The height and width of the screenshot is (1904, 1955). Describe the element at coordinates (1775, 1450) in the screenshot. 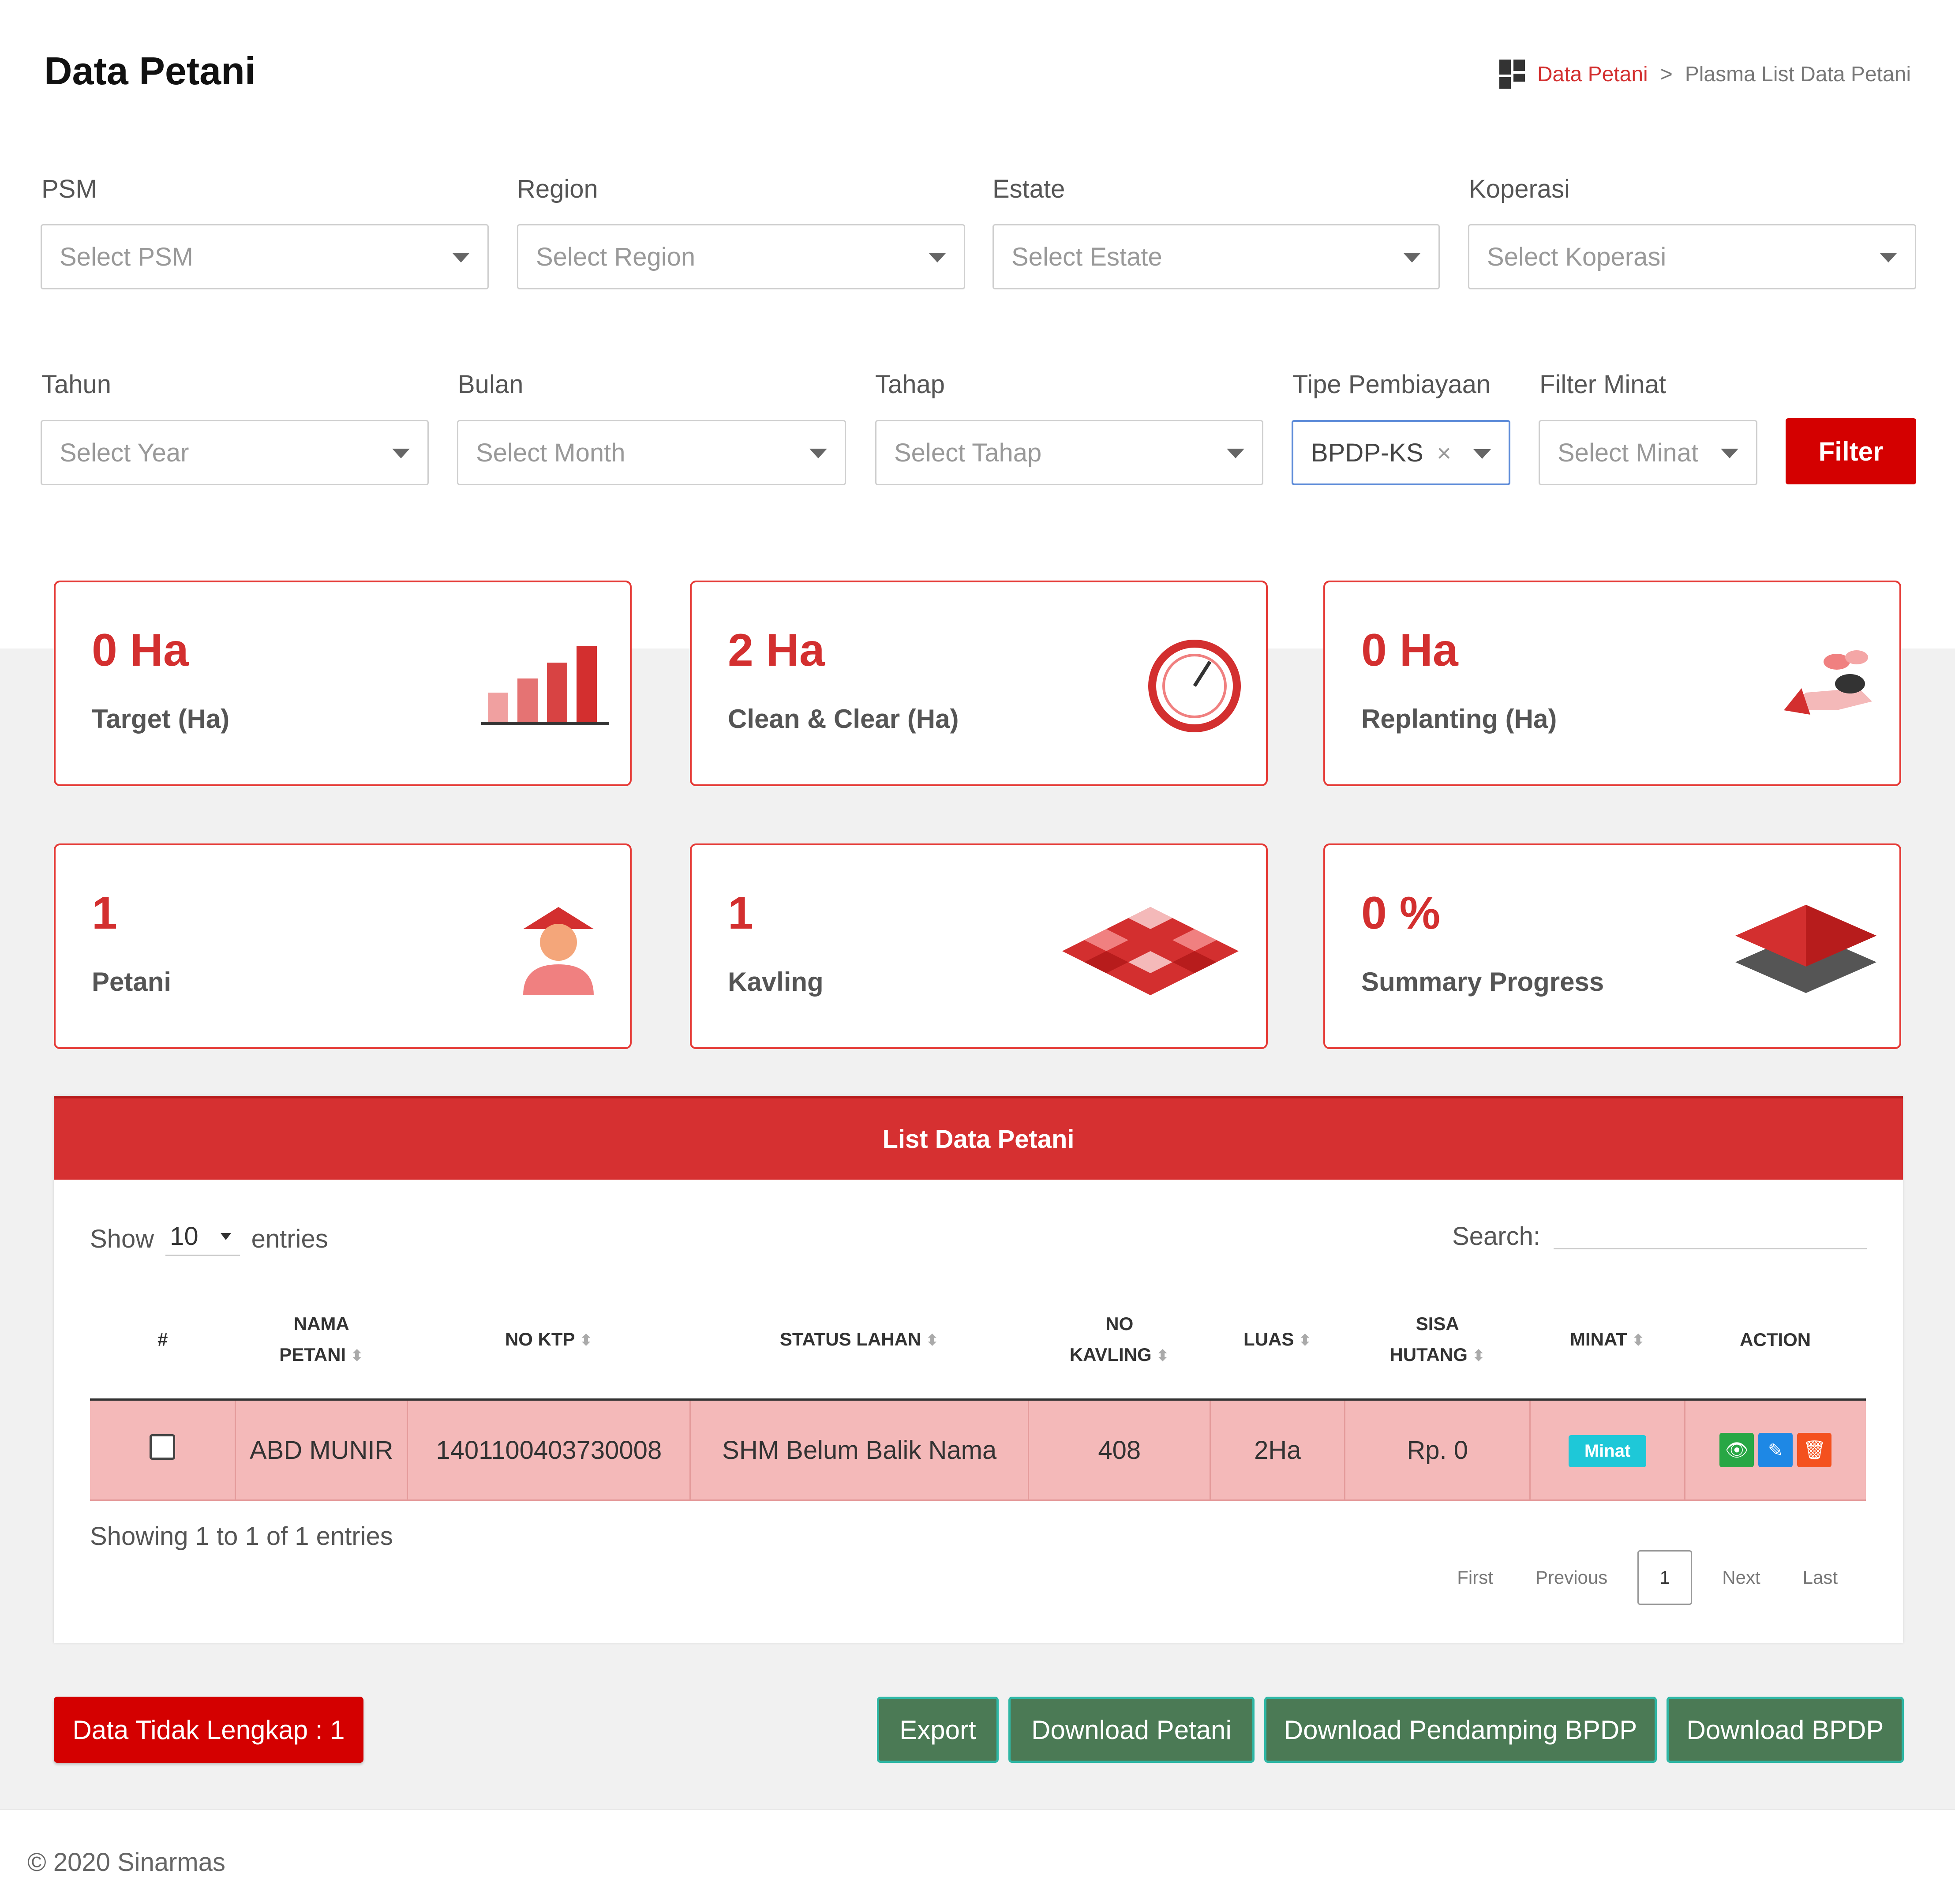

I see `edit-icon: ✎` at that location.